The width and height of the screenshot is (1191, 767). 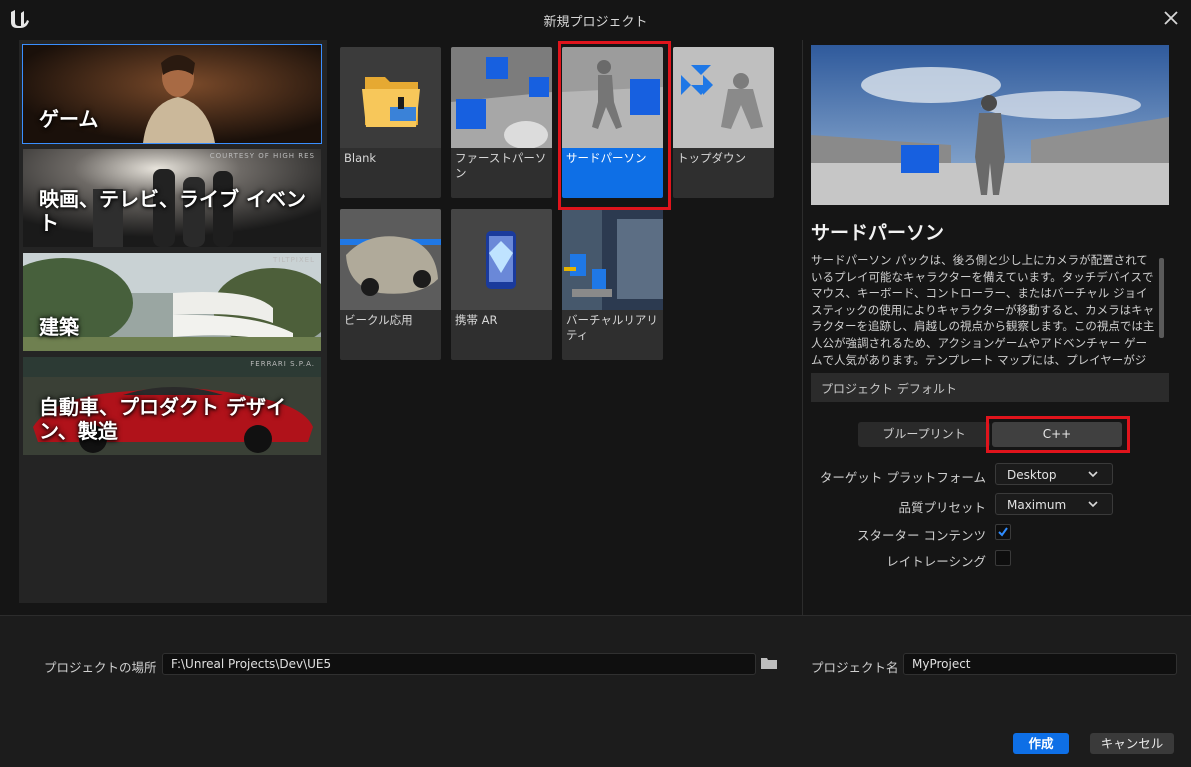 What do you see at coordinates (378, 320) in the screenshot?
I see `template-label: ビークル応用` at bounding box center [378, 320].